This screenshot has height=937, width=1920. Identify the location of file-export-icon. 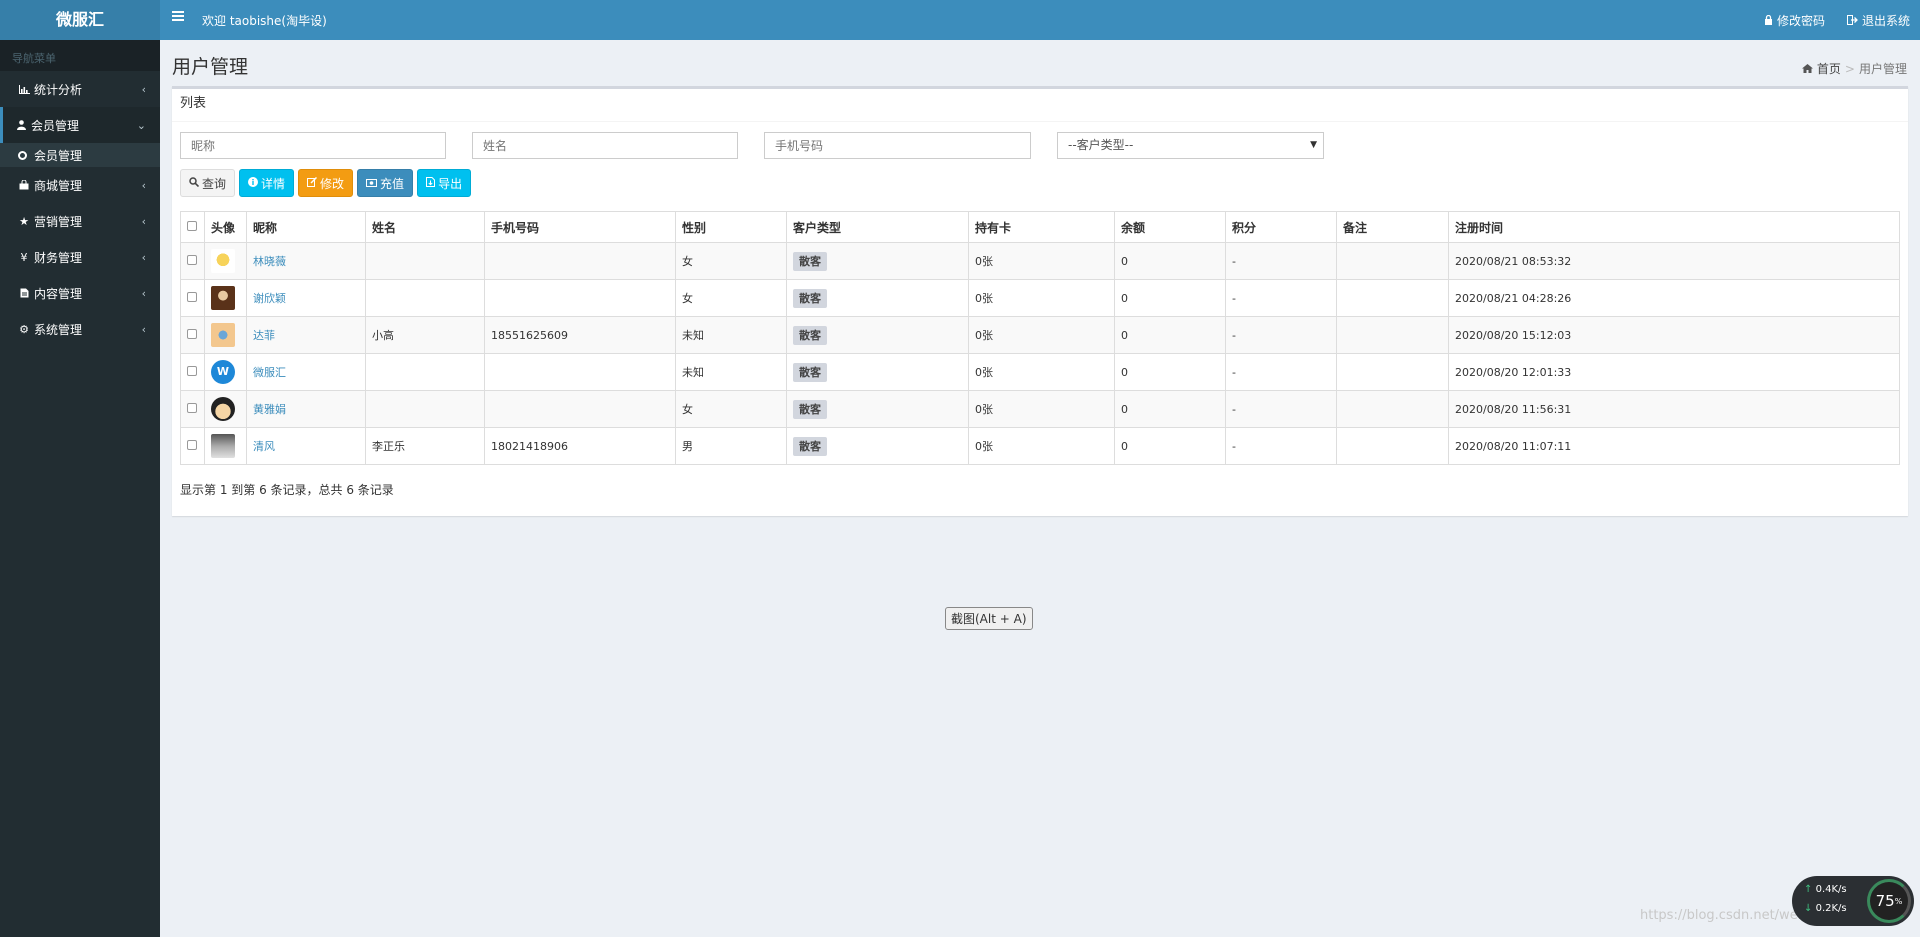
(431, 183).